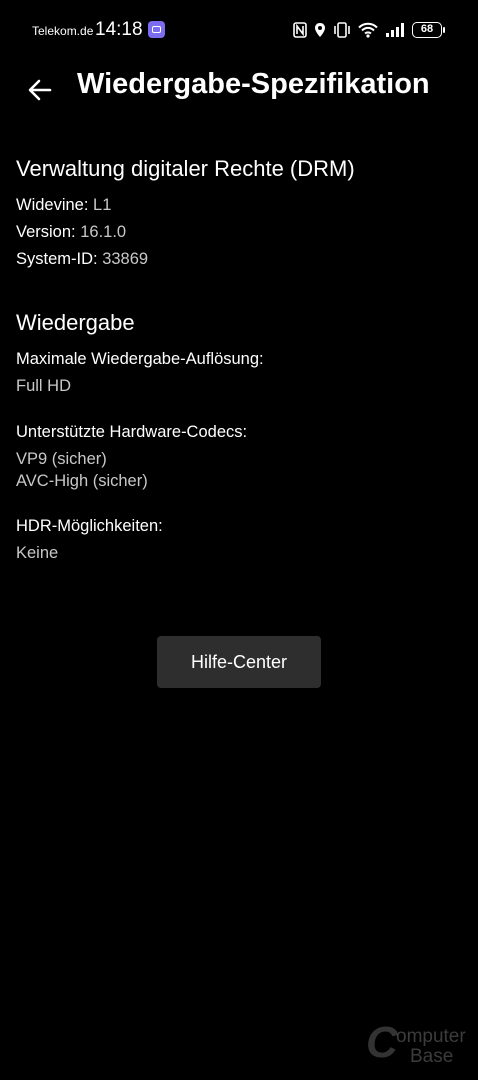 This screenshot has height=1080, width=478. I want to click on drm-section-title: Verwaltung digitaler Rechte (DRM), so click(185, 168).